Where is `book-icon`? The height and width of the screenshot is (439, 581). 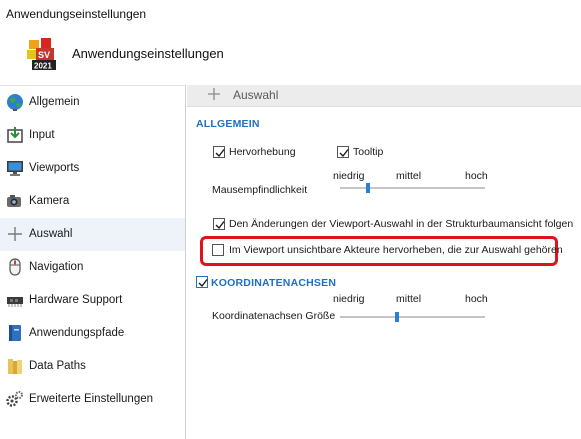 book-icon is located at coordinates (15, 333).